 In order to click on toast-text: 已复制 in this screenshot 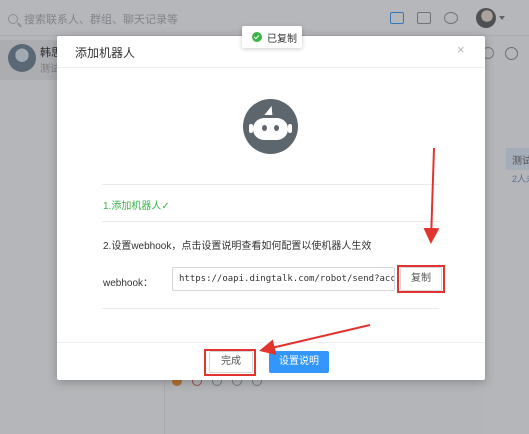, I will do `click(282, 39)`.